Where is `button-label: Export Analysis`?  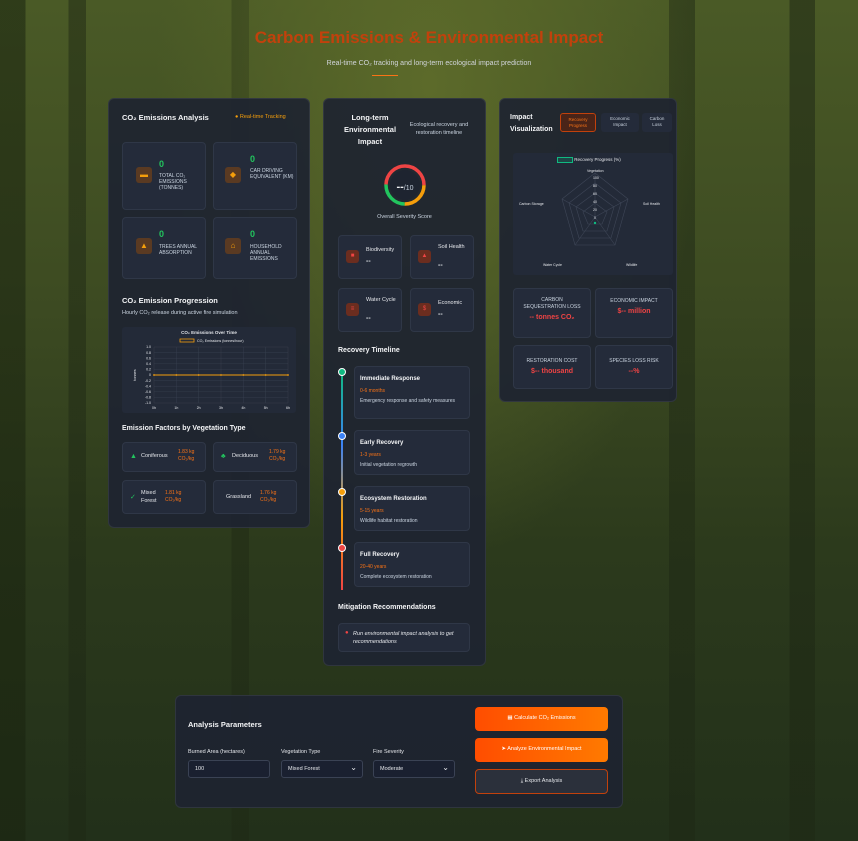
button-label: Export Analysis is located at coordinates (543, 781).